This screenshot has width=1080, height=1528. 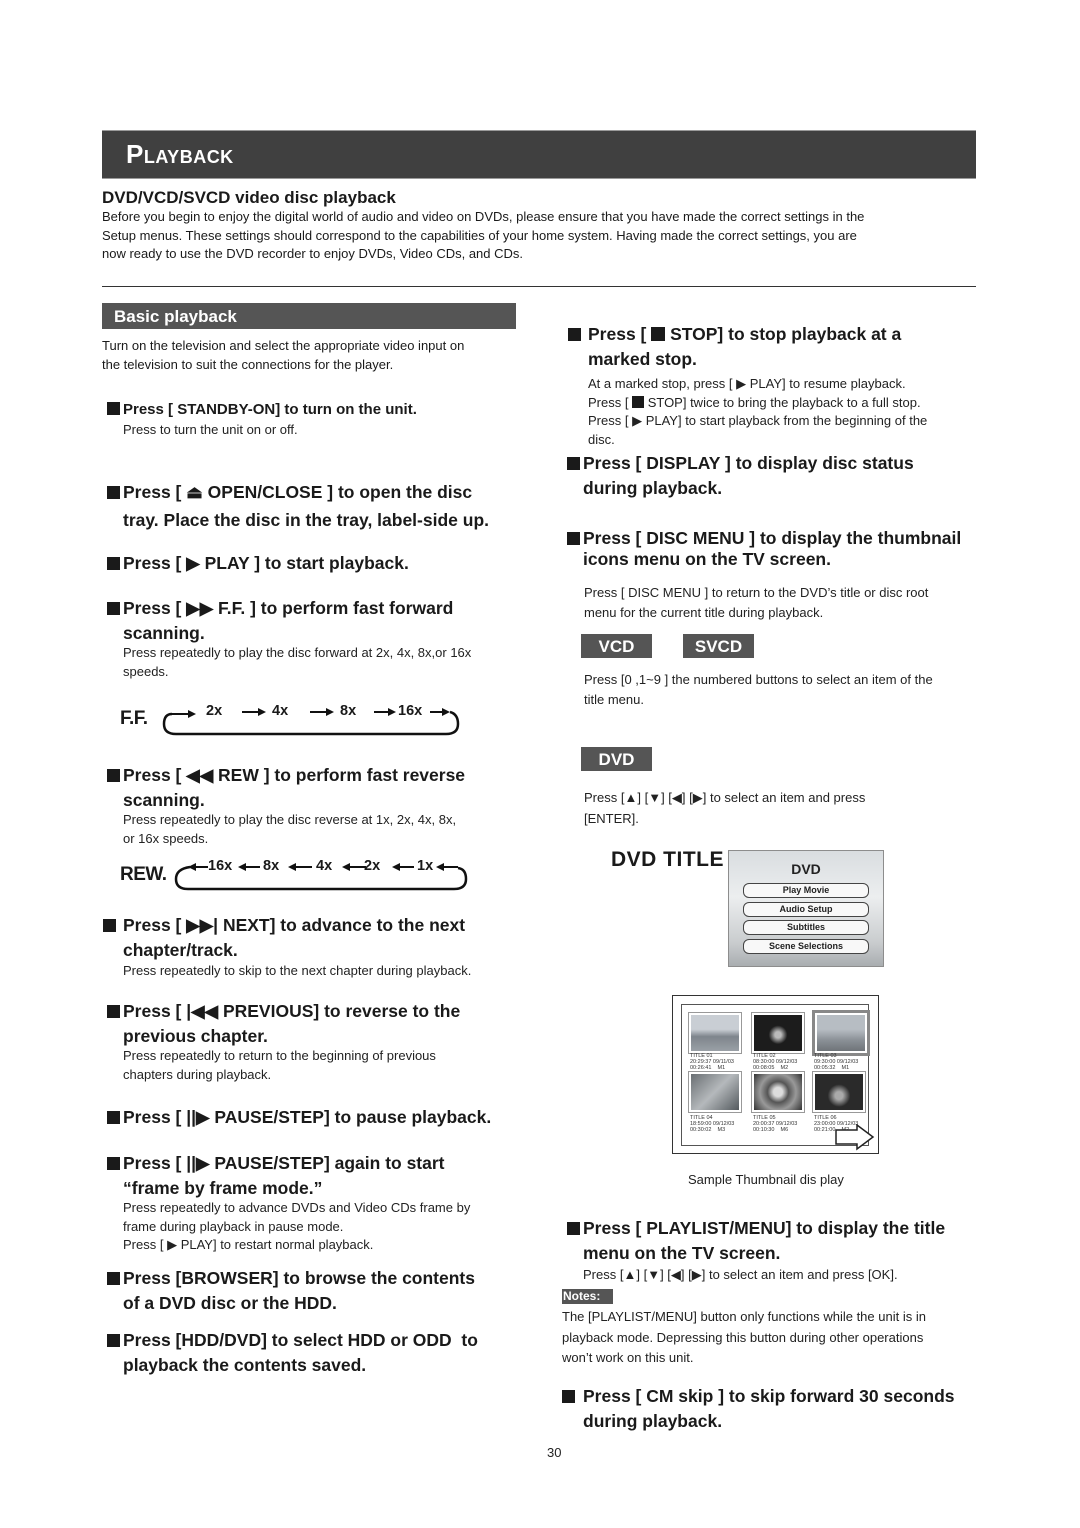 I want to click on desc-line: [ENTER]., so click(x=611, y=818).